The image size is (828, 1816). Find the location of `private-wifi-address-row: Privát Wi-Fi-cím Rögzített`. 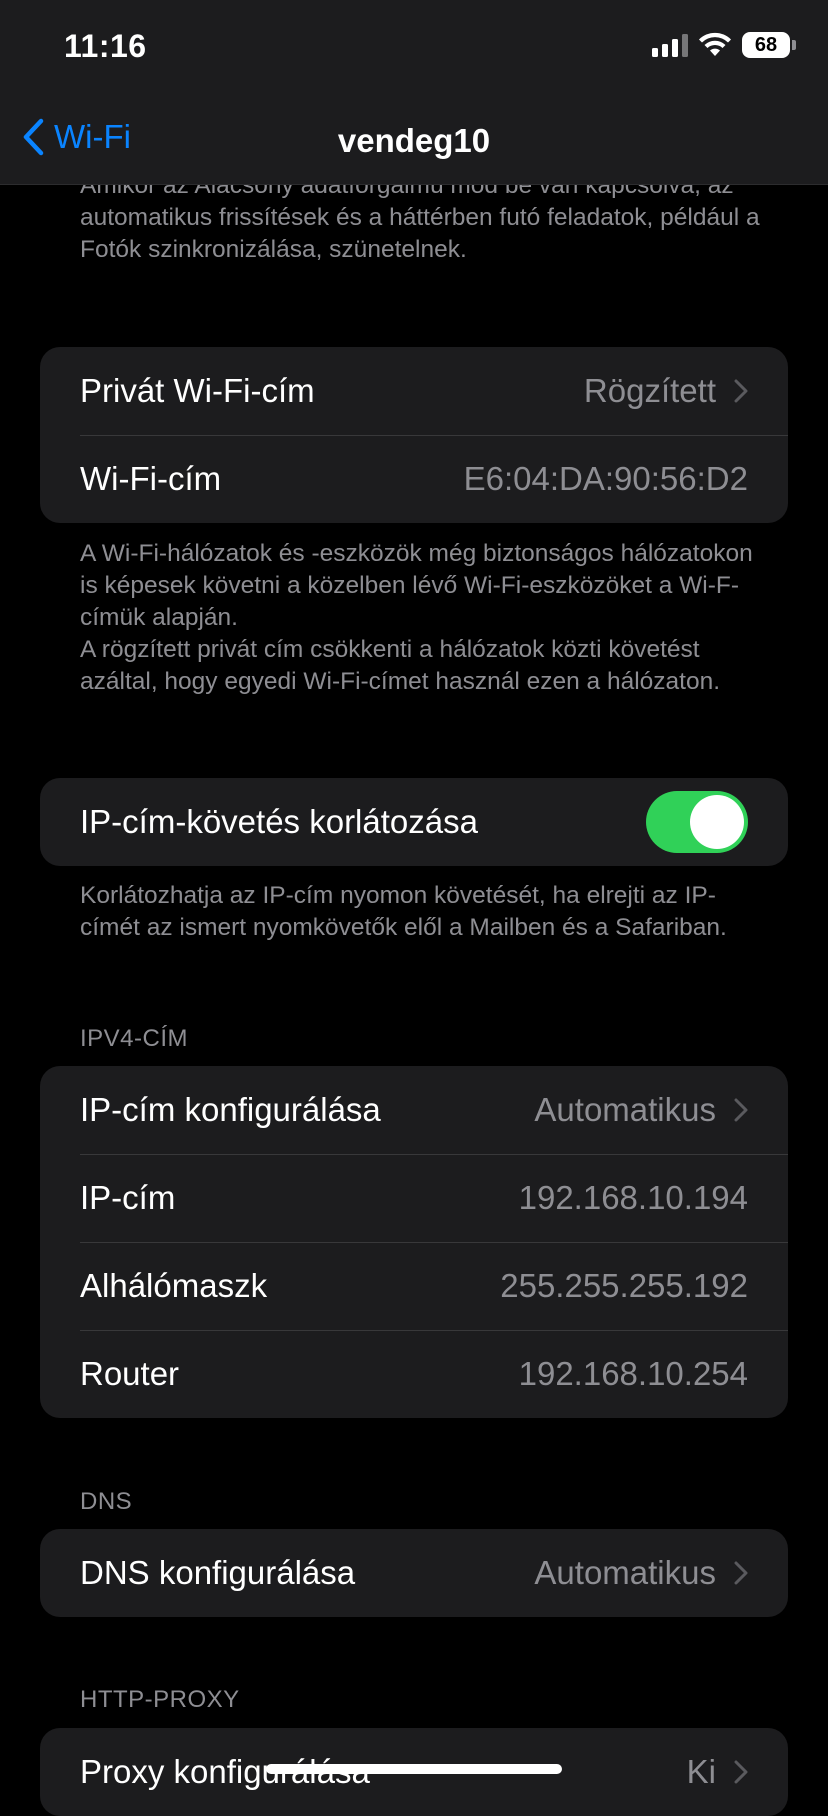

private-wifi-address-row: Privát Wi-Fi-cím Rögzített is located at coordinates (414, 391).